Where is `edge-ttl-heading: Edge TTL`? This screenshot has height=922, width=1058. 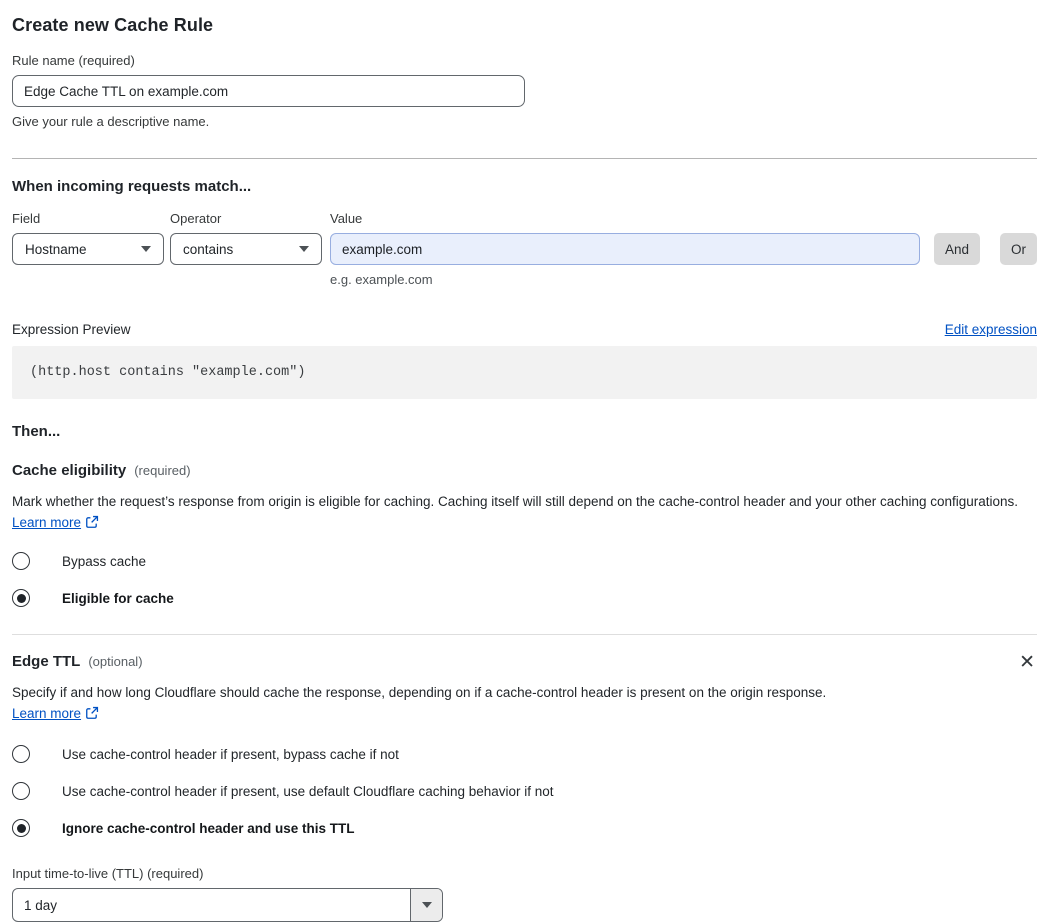 edge-ttl-heading: Edge TTL is located at coordinates (46, 661).